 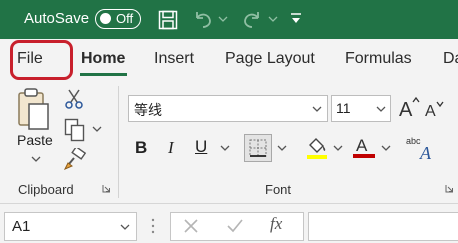 What do you see at coordinates (21, 226) in the screenshot?
I see `name-box-value: A1` at bounding box center [21, 226].